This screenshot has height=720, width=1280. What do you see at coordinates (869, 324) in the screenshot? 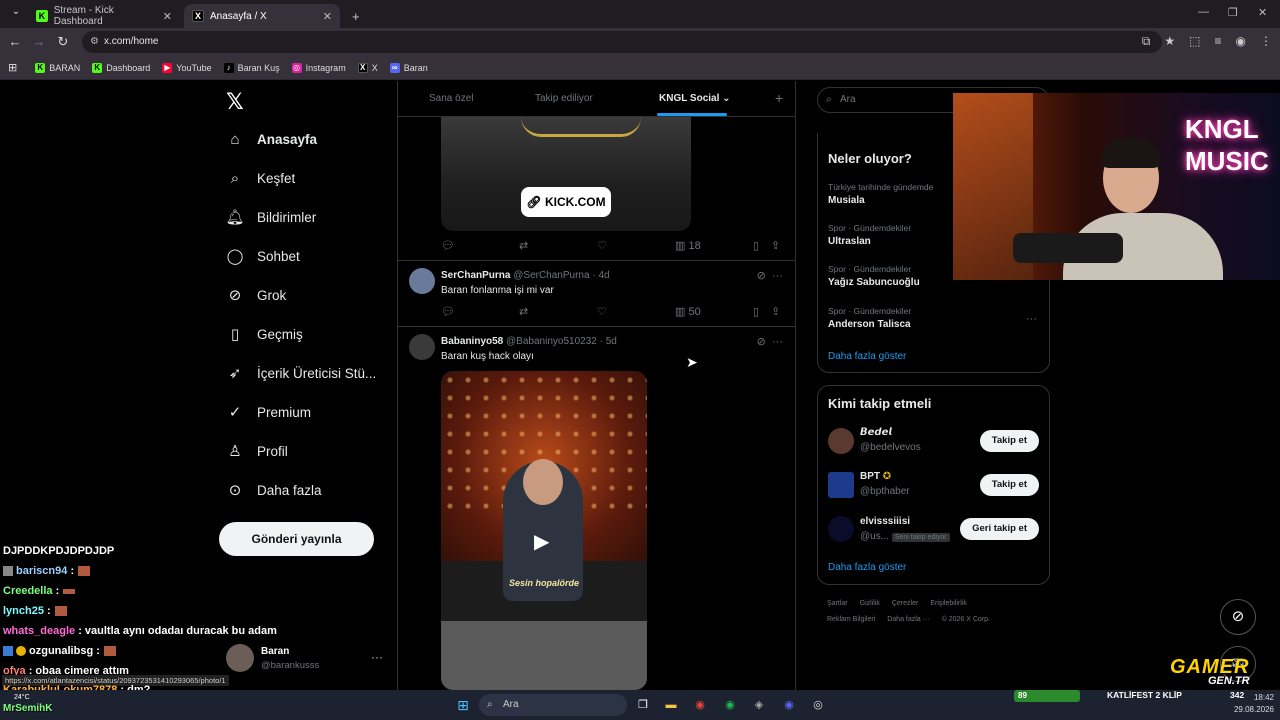
I see `trend-name: Anderson Talisca` at bounding box center [869, 324].